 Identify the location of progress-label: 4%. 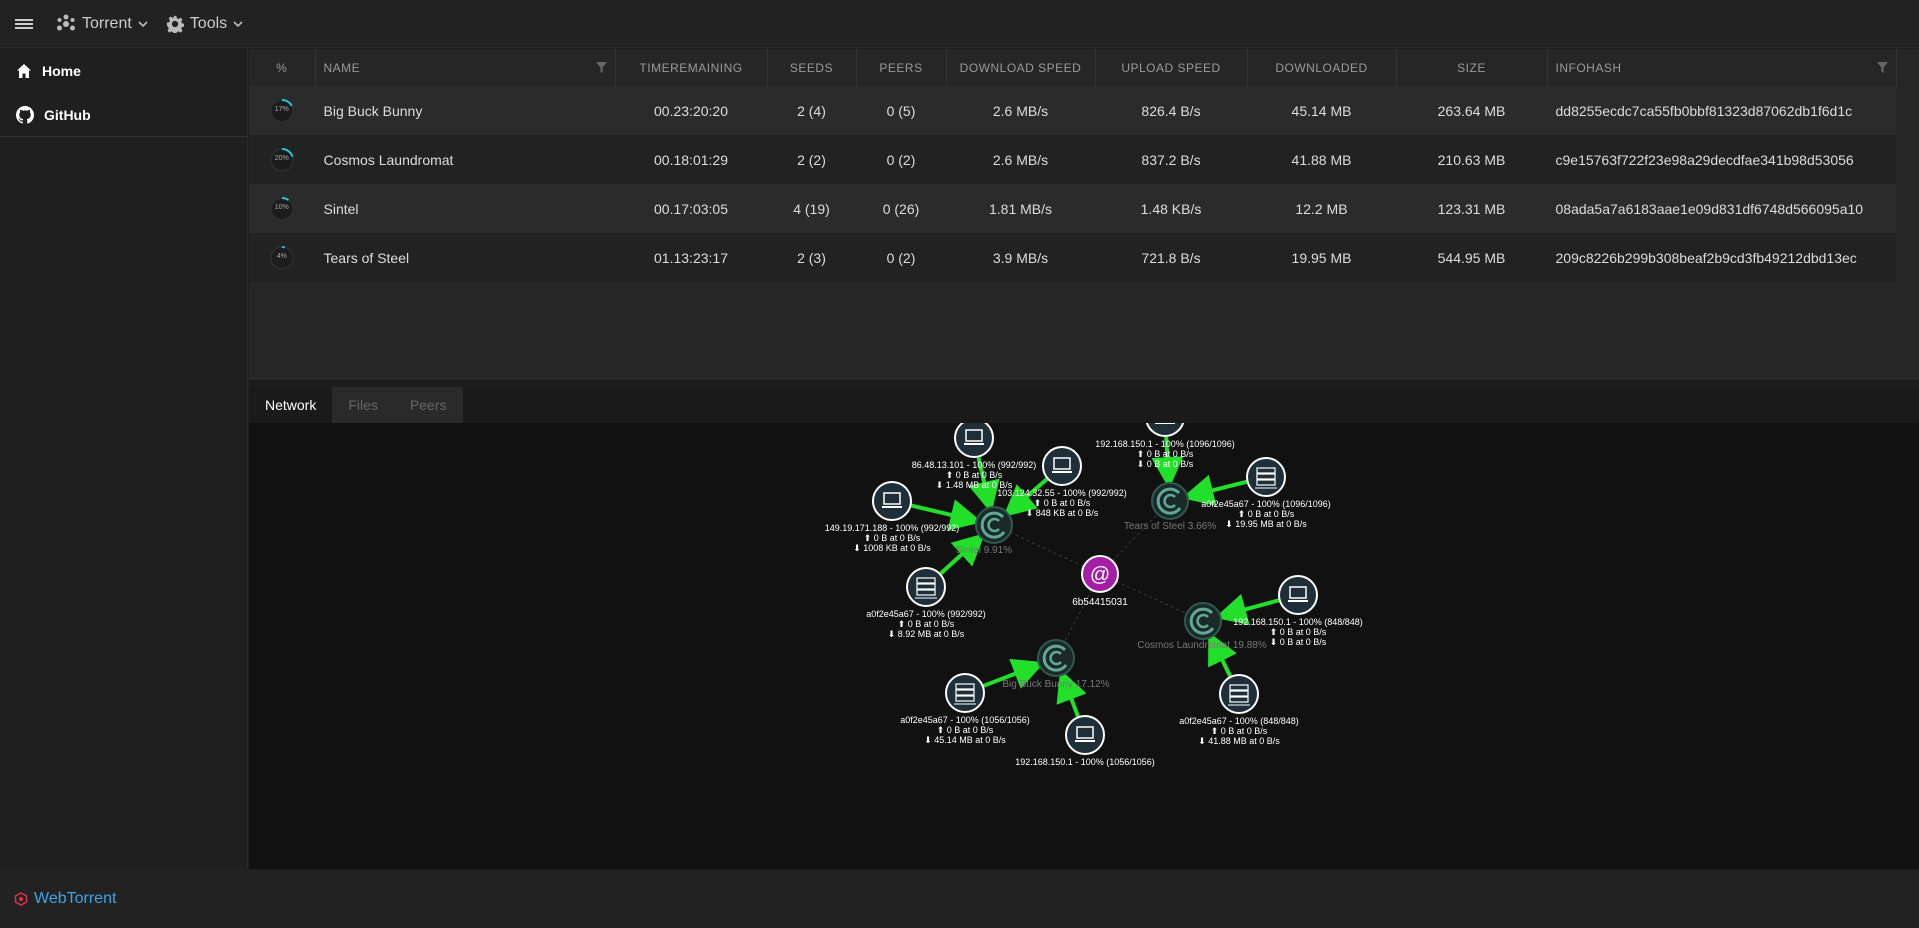
(281, 256).